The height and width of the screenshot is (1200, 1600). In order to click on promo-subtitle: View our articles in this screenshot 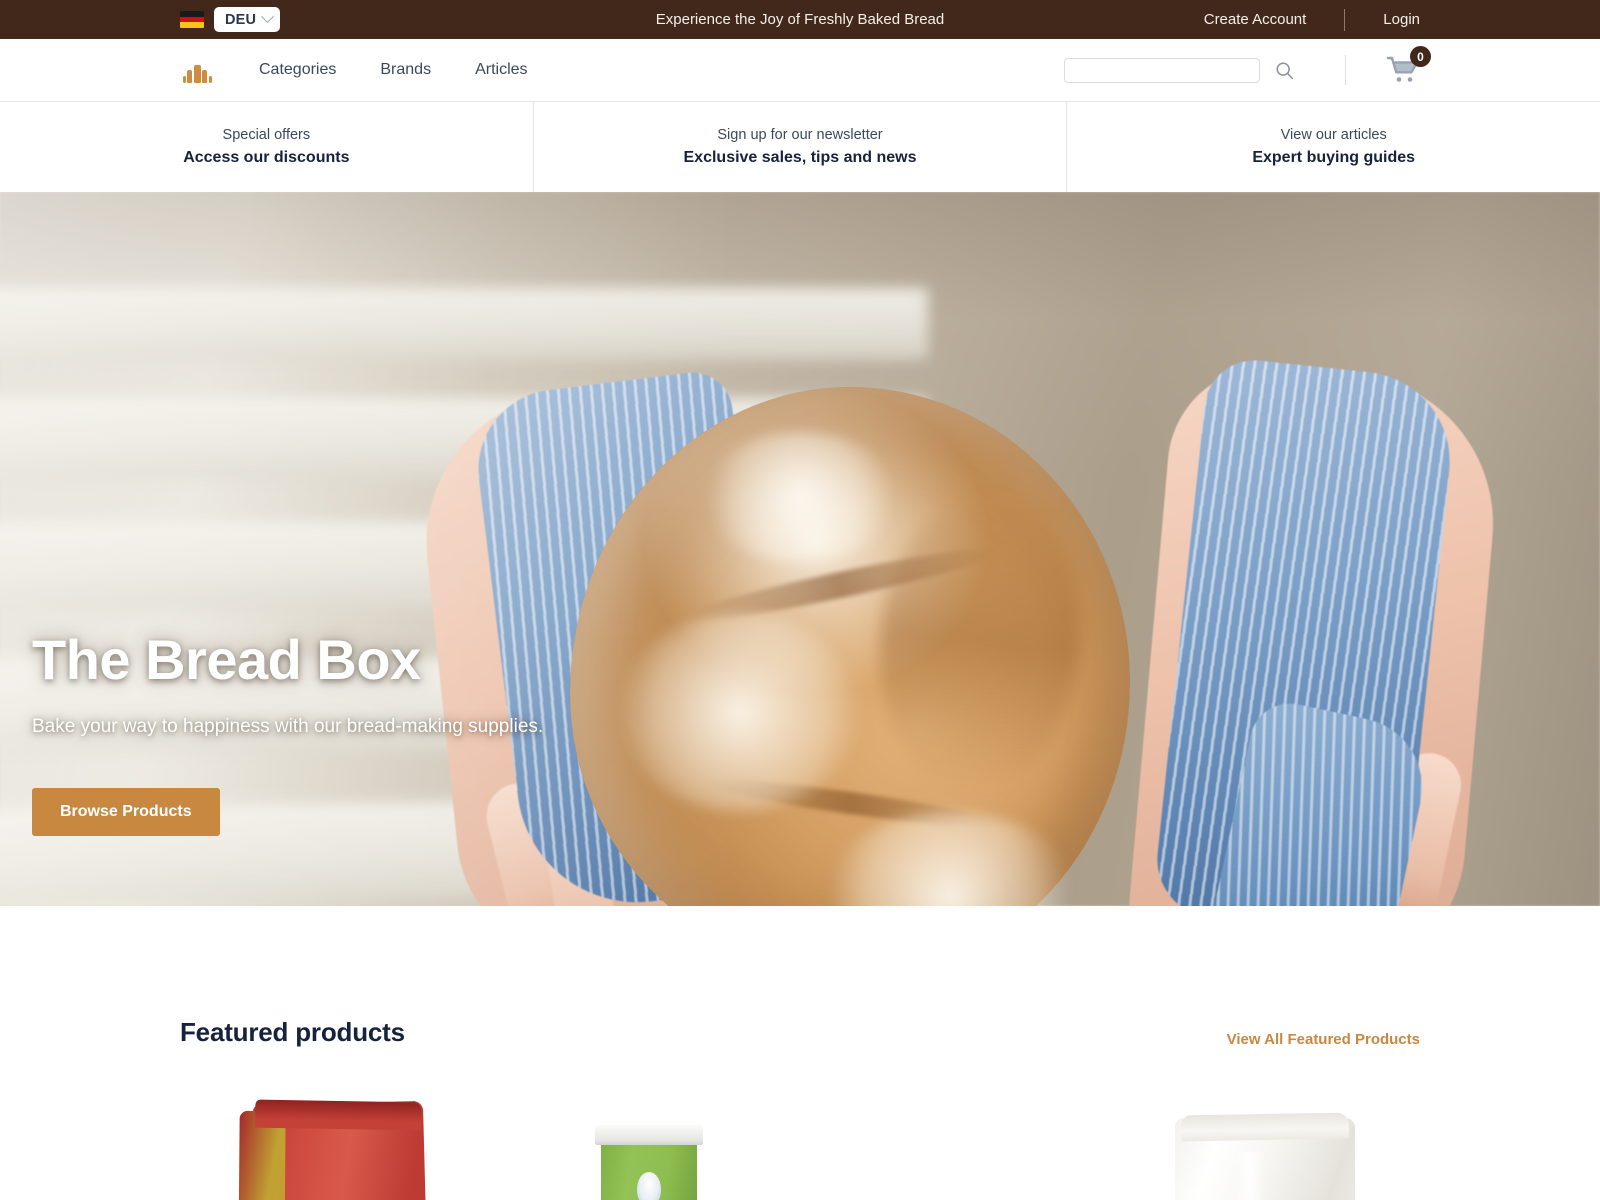, I will do `click(1333, 135)`.